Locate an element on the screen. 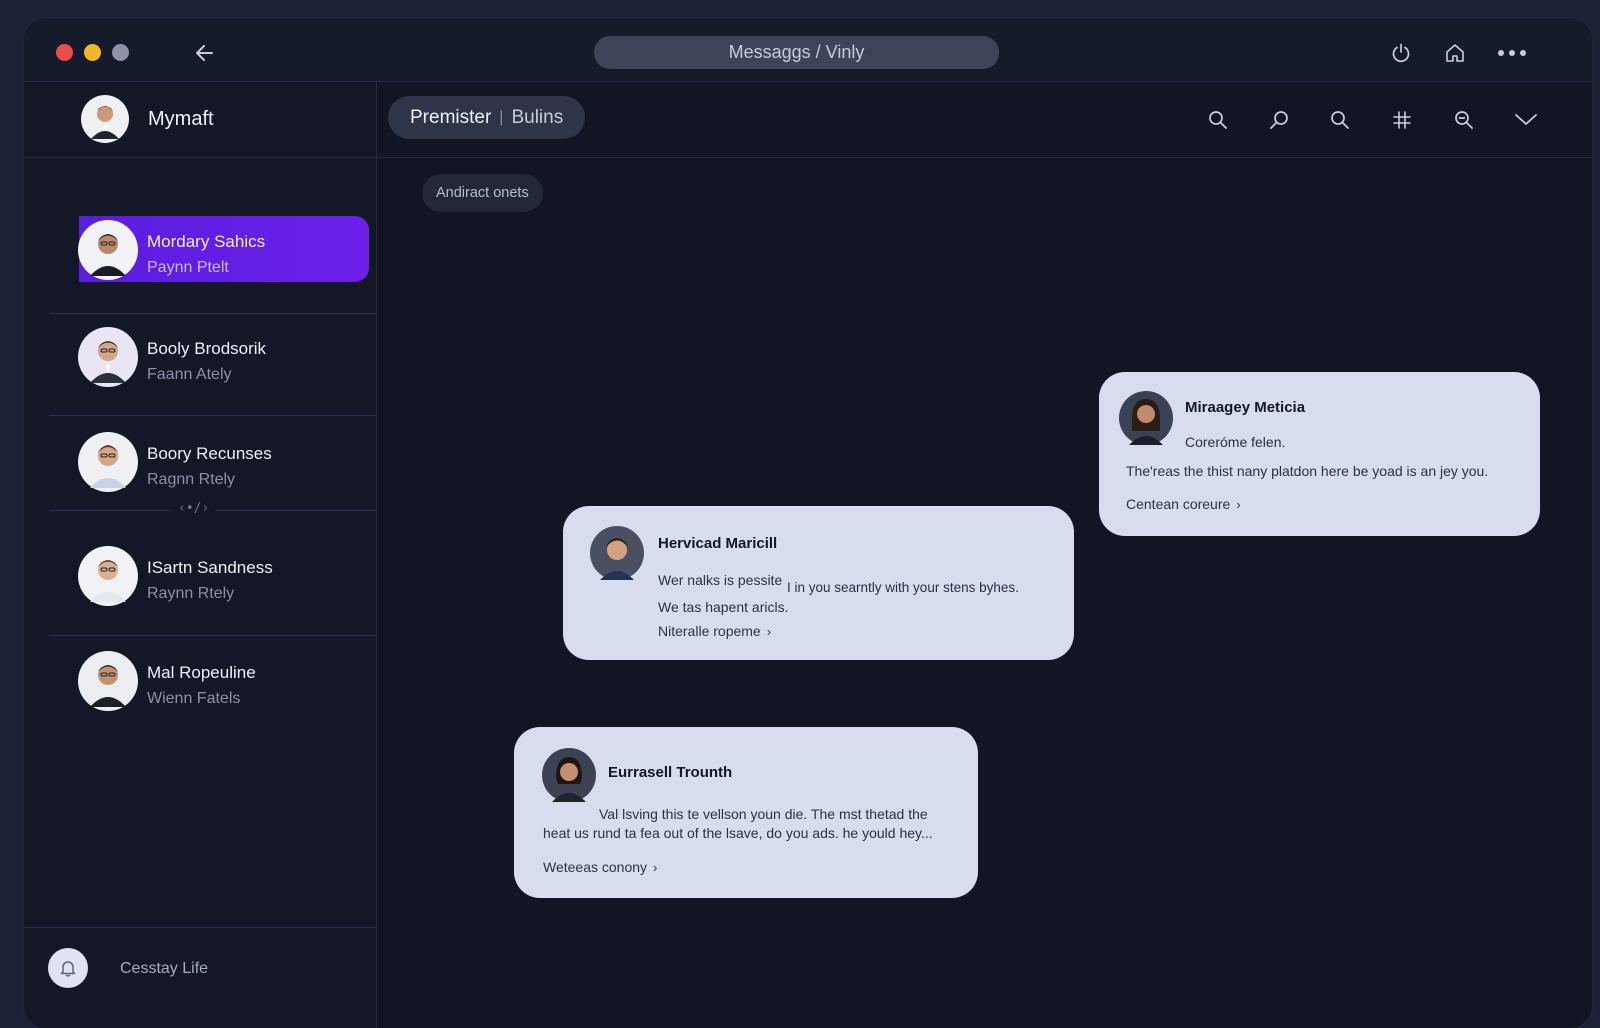  close-window-button is located at coordinates (64, 52).